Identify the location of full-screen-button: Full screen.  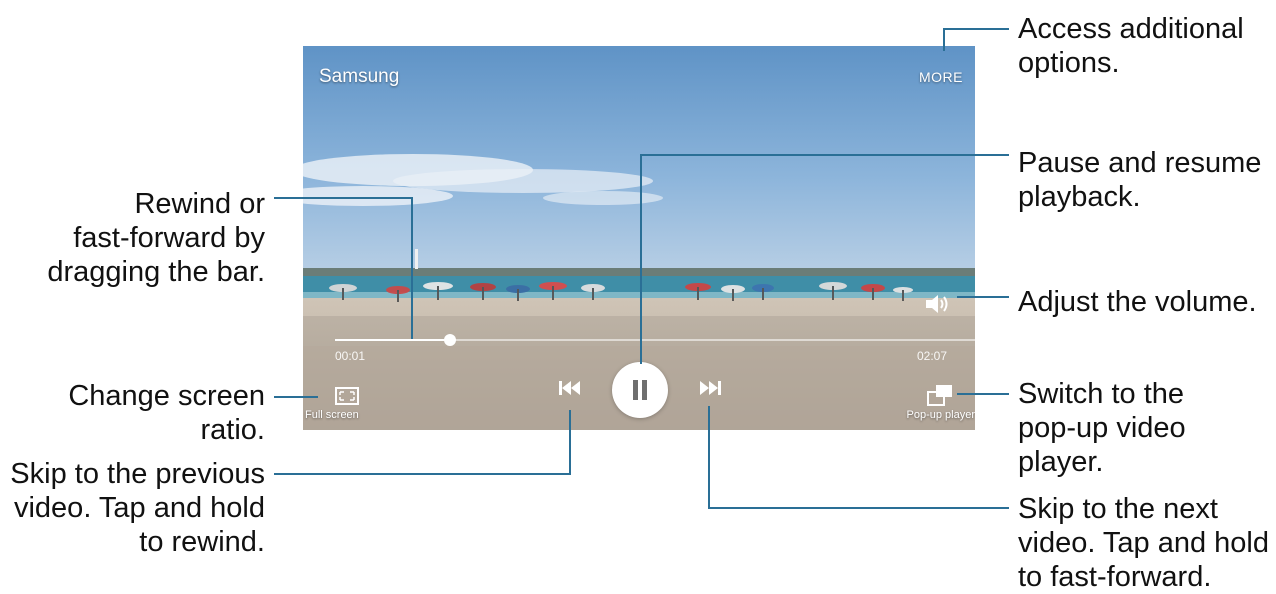
(343, 406).